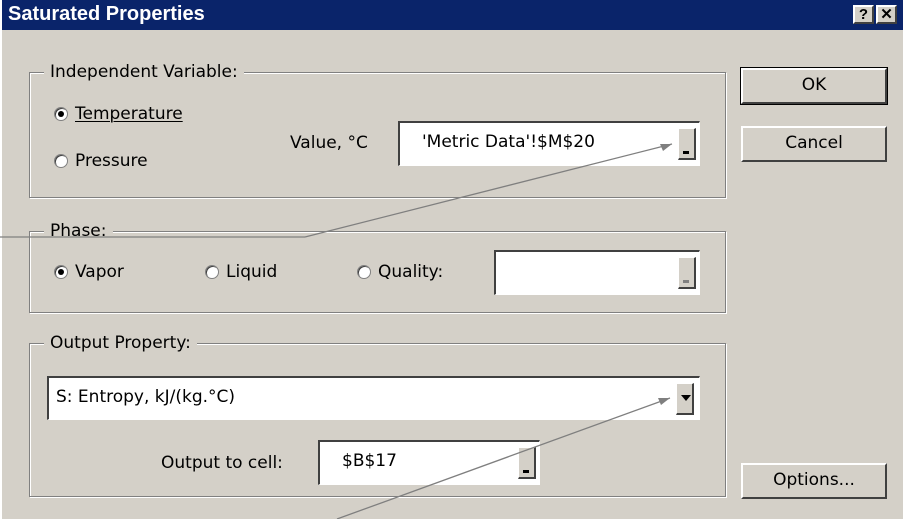  What do you see at coordinates (429, 462) in the screenshot?
I see `output-cell-input: $B$17` at bounding box center [429, 462].